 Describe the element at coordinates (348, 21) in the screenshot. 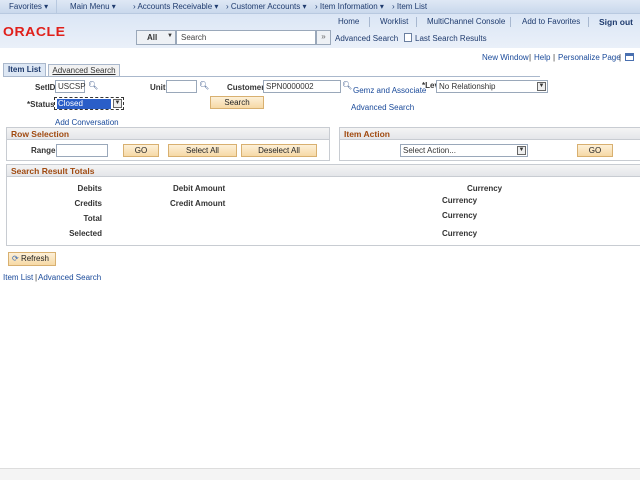

I see `home-link: Home` at that location.